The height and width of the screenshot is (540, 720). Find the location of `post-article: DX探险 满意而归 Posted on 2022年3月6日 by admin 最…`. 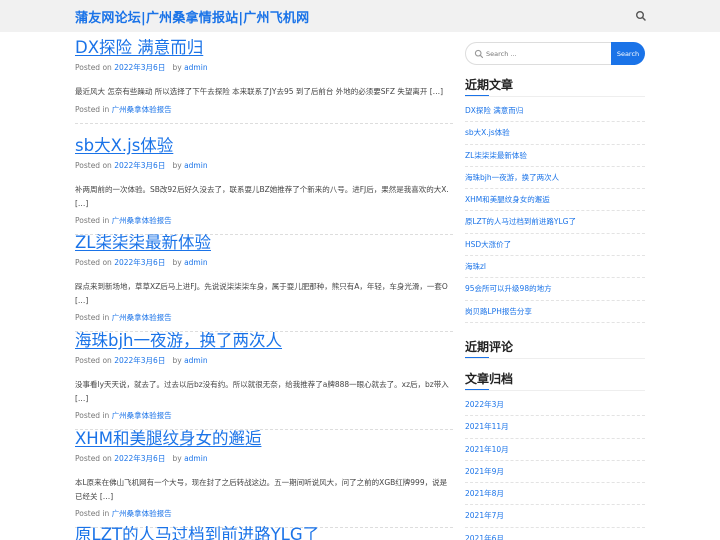

post-article: DX探险 满意而归 Posted on 2022年3月6日 by admin 最… is located at coordinates (264, 81).